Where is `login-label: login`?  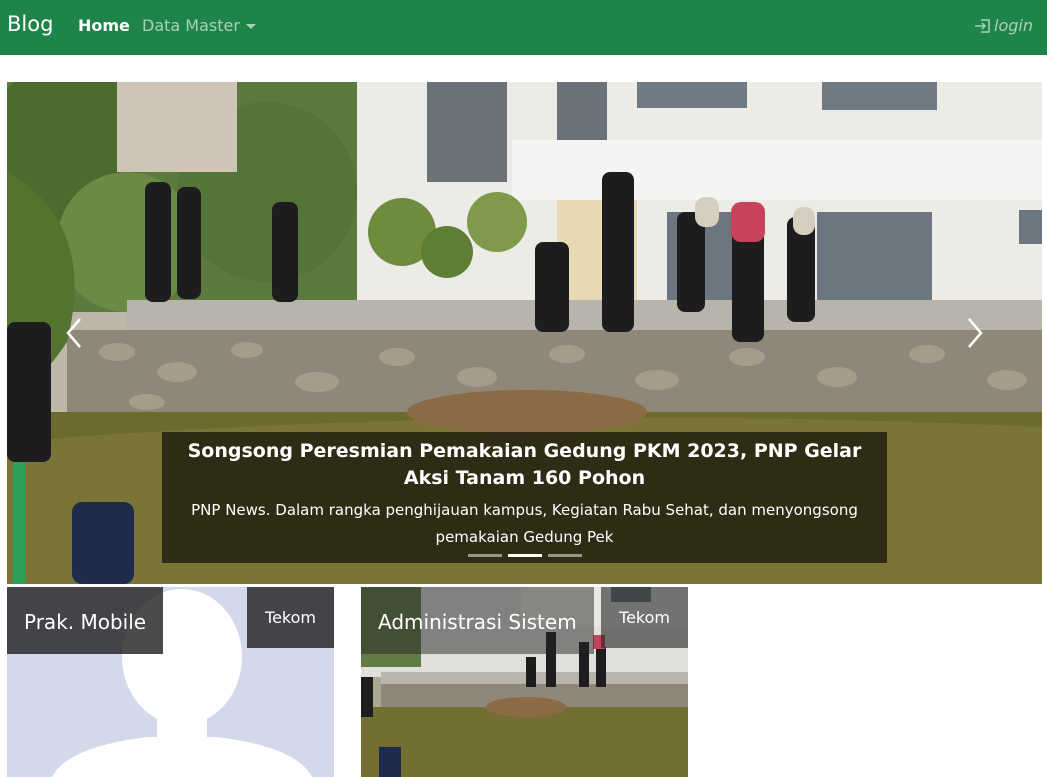
login-label: login is located at coordinates (1013, 25).